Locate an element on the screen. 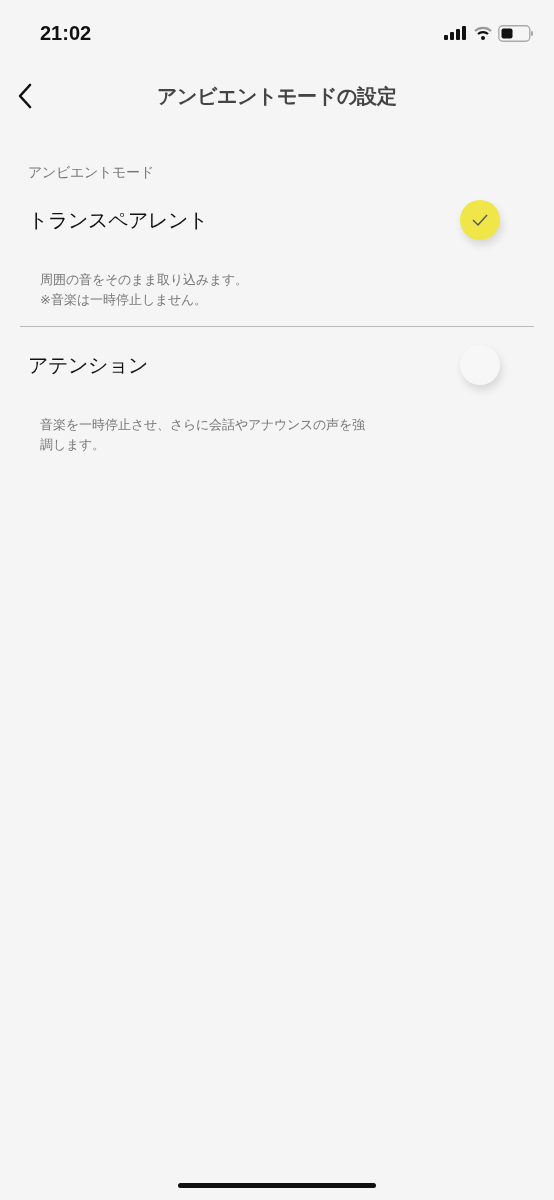 The image size is (554, 1200). signal-icon is located at coordinates (456, 33).